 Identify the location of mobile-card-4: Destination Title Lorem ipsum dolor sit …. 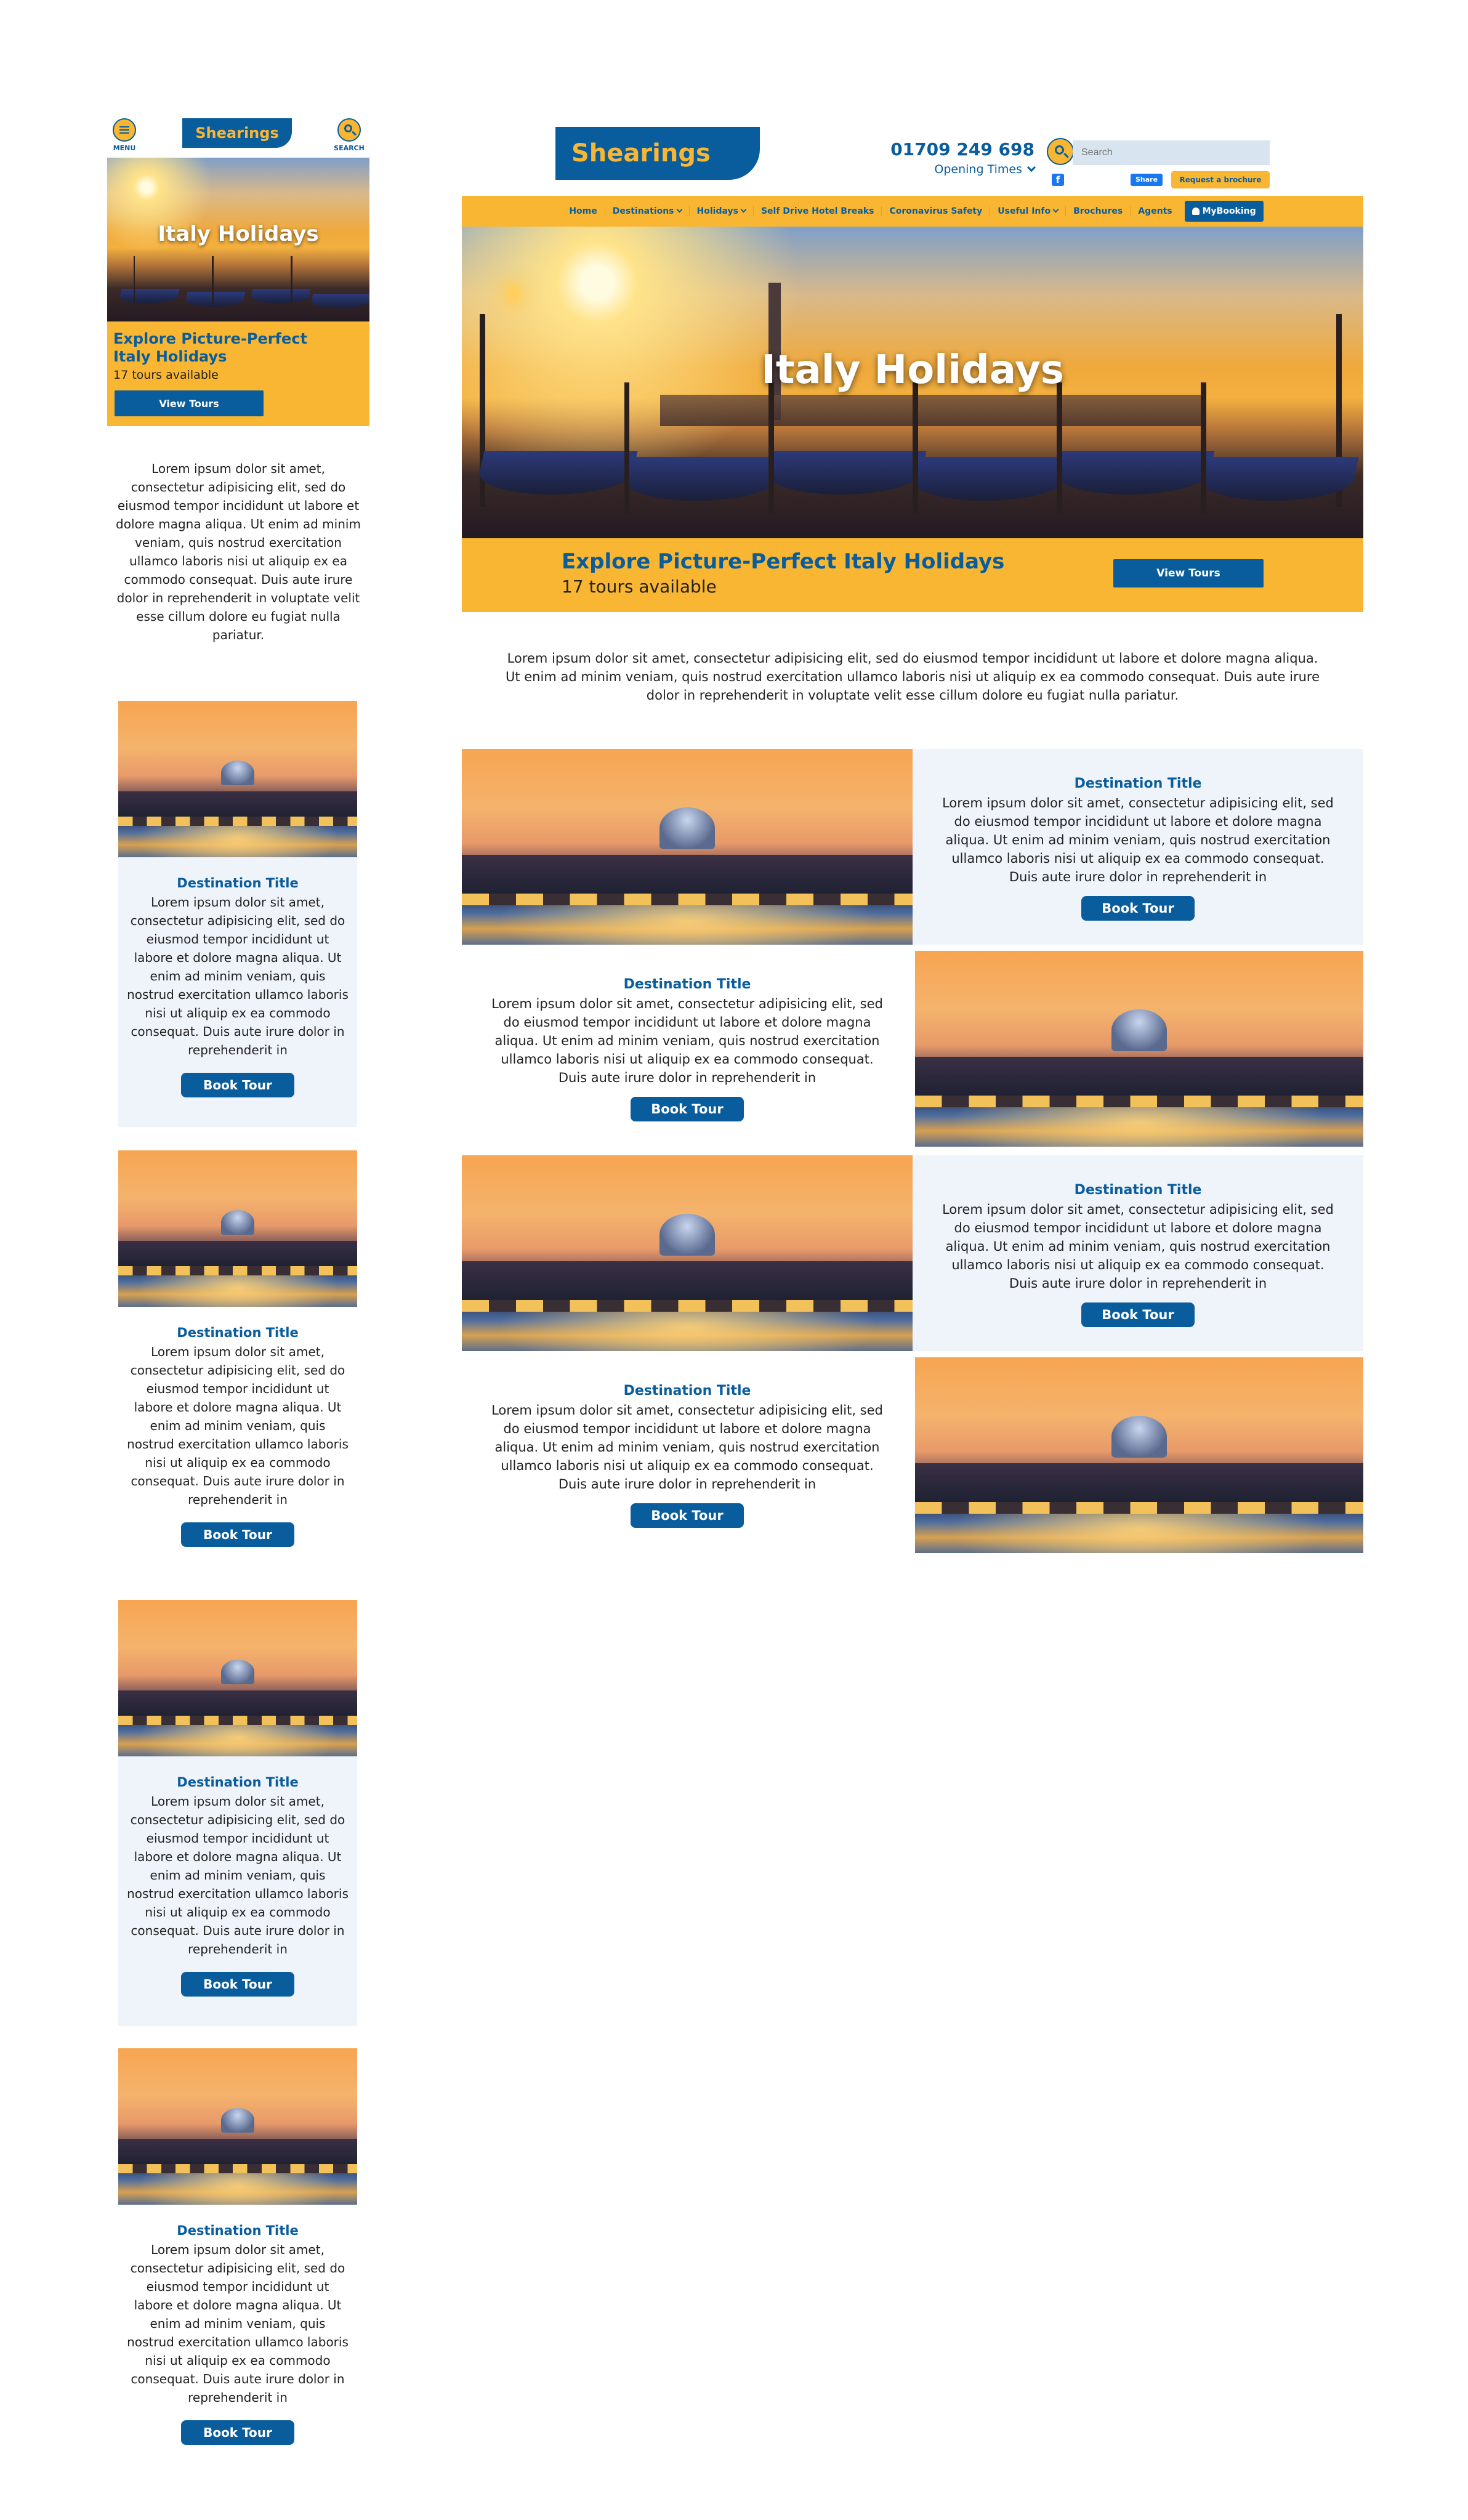
(237, 2261).